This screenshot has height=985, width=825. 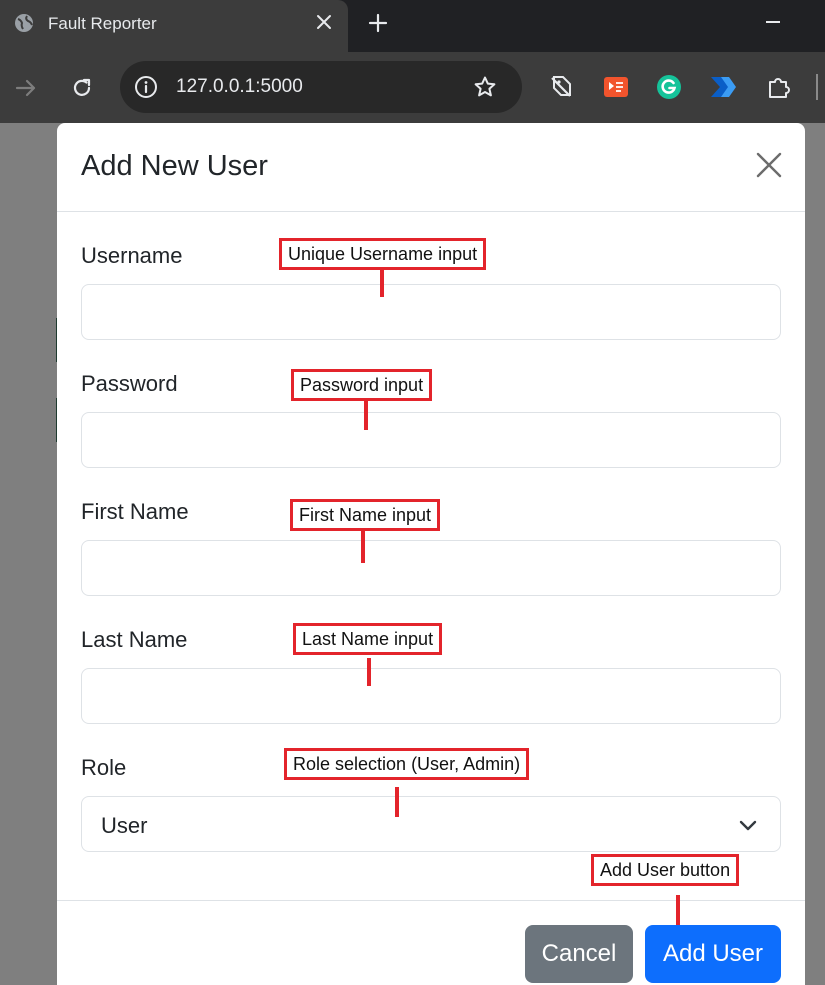 What do you see at coordinates (82, 88) in the screenshot?
I see `reload-icon` at bounding box center [82, 88].